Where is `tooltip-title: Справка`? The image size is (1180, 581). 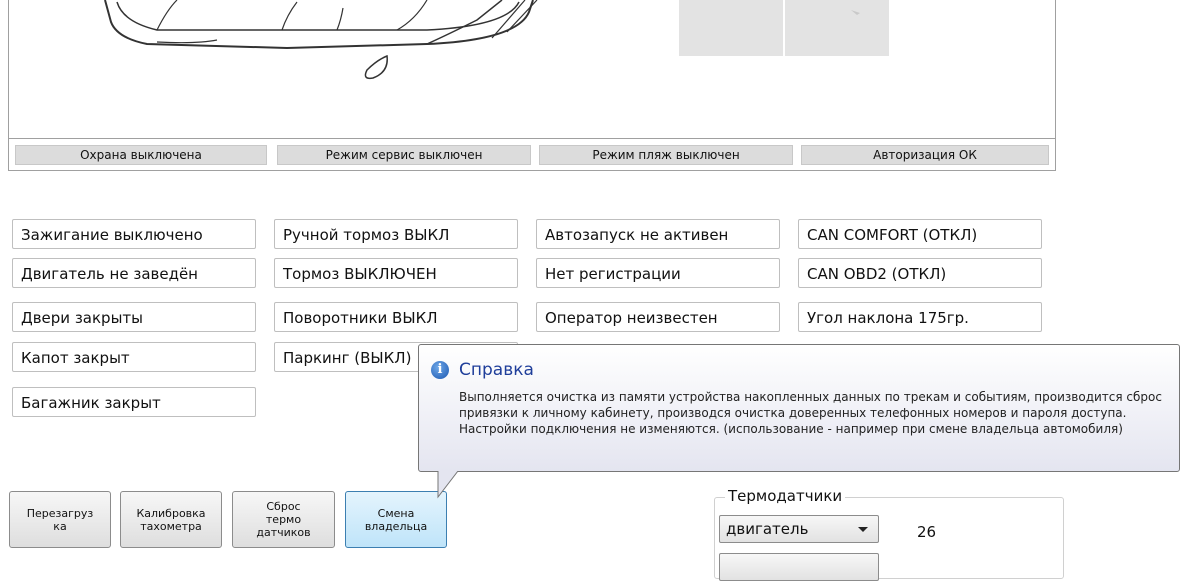
tooltip-title: Справка is located at coordinates (496, 370).